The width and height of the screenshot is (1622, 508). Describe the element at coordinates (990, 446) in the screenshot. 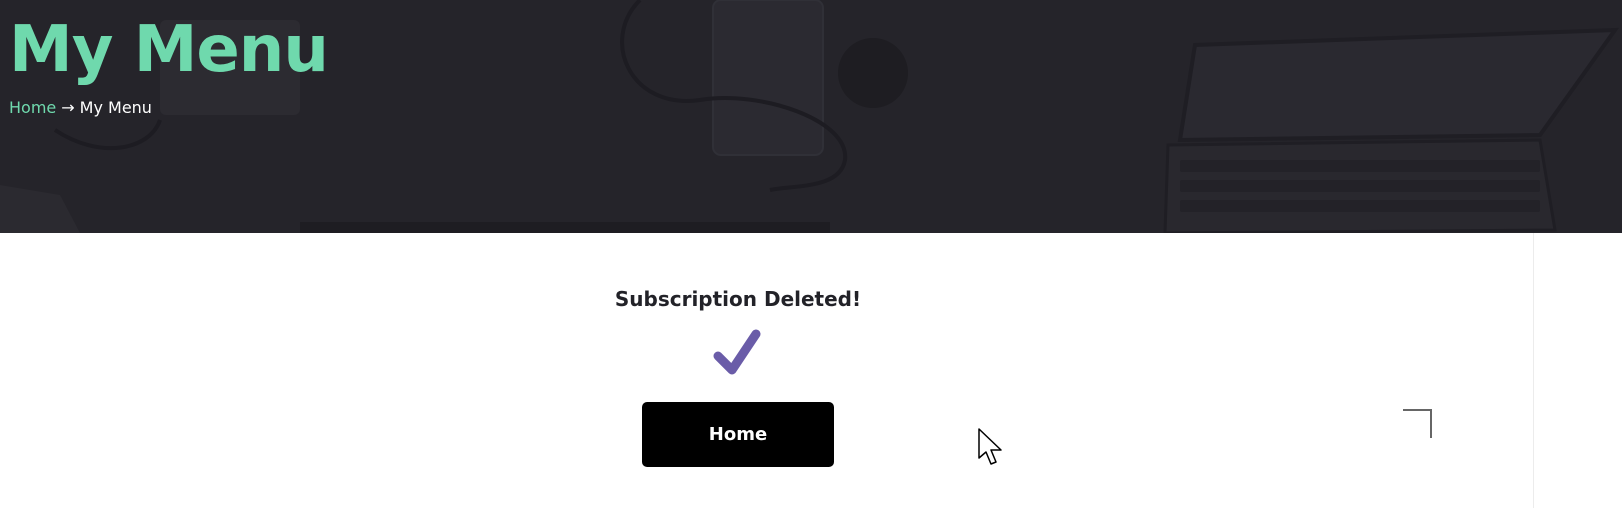

I see `mouse-cursor-icon` at that location.